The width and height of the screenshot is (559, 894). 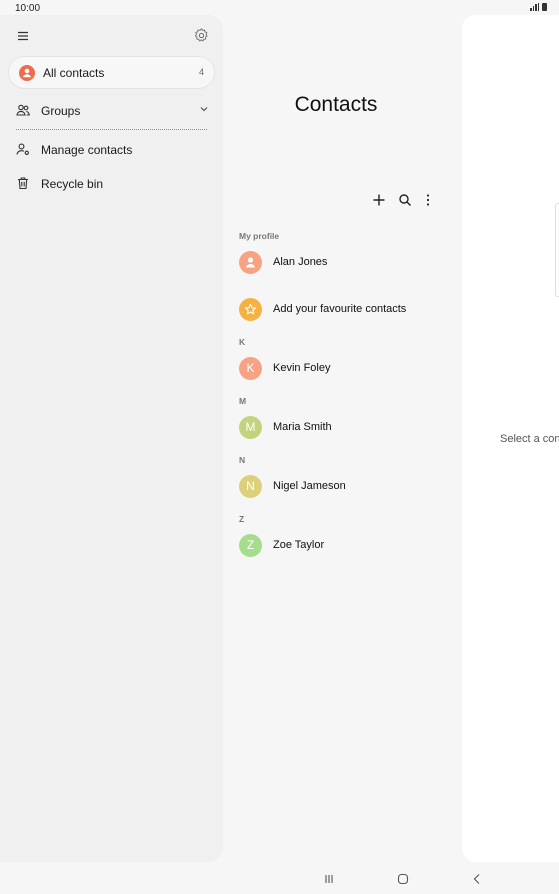 What do you see at coordinates (349, 263) in the screenshot?
I see `profile-row: Alan Jones` at bounding box center [349, 263].